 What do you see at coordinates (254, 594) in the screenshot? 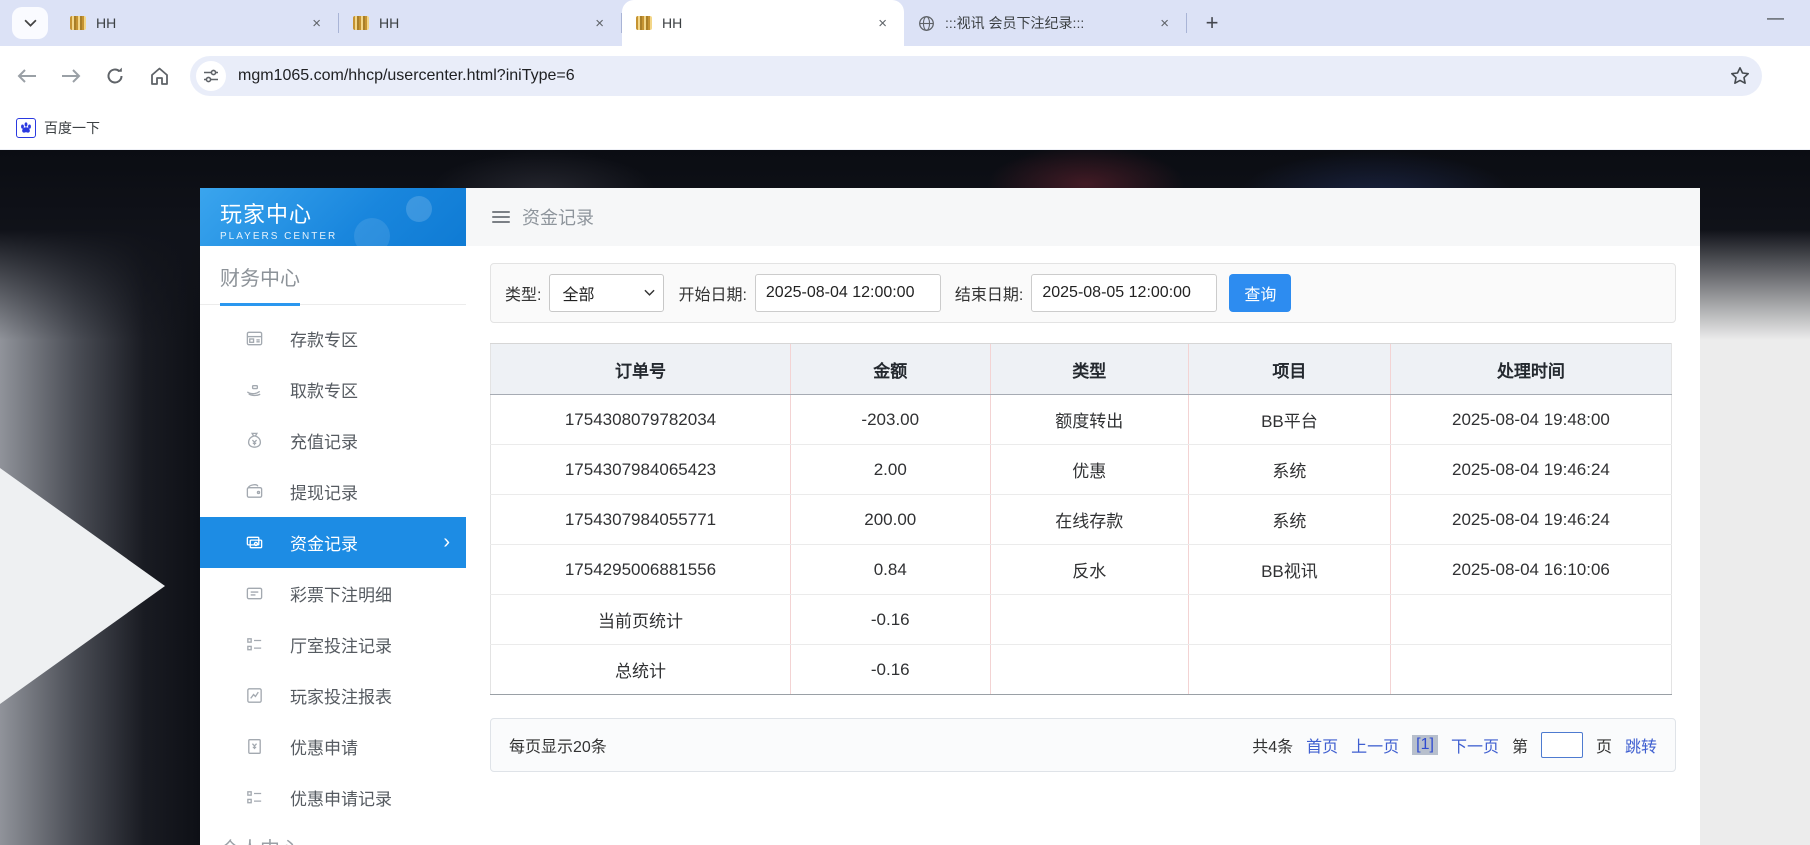
I see `list-card-icon` at bounding box center [254, 594].